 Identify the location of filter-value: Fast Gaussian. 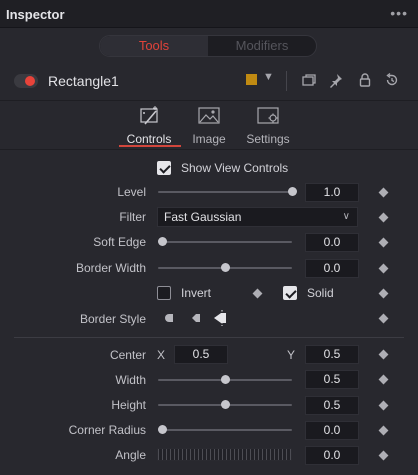
(203, 217).